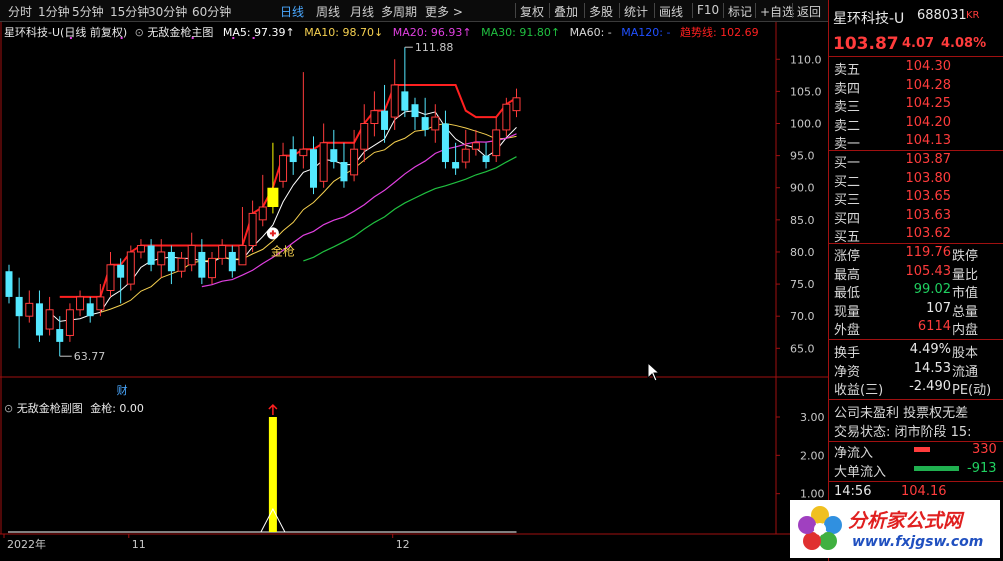 This screenshot has width=1003, height=561. What do you see at coordinates (854, 453) in the screenshot?
I see `flow-label: 净流入` at bounding box center [854, 453].